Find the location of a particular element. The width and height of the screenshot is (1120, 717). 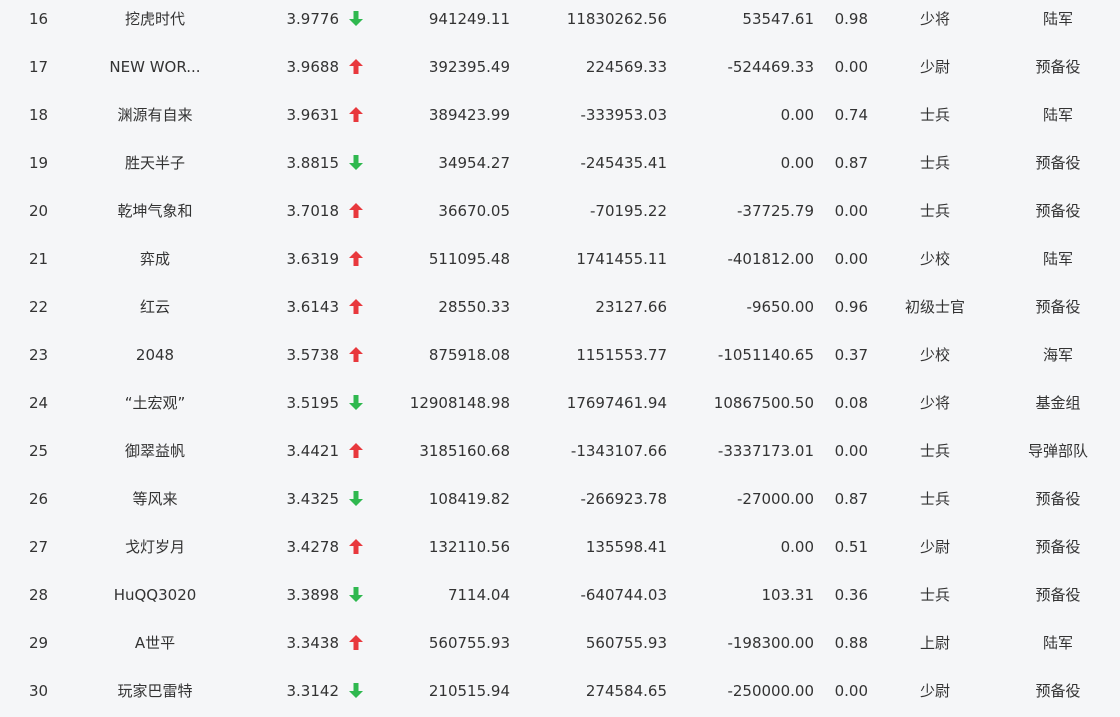

name-cell: 红云 is located at coordinates (154, 307).